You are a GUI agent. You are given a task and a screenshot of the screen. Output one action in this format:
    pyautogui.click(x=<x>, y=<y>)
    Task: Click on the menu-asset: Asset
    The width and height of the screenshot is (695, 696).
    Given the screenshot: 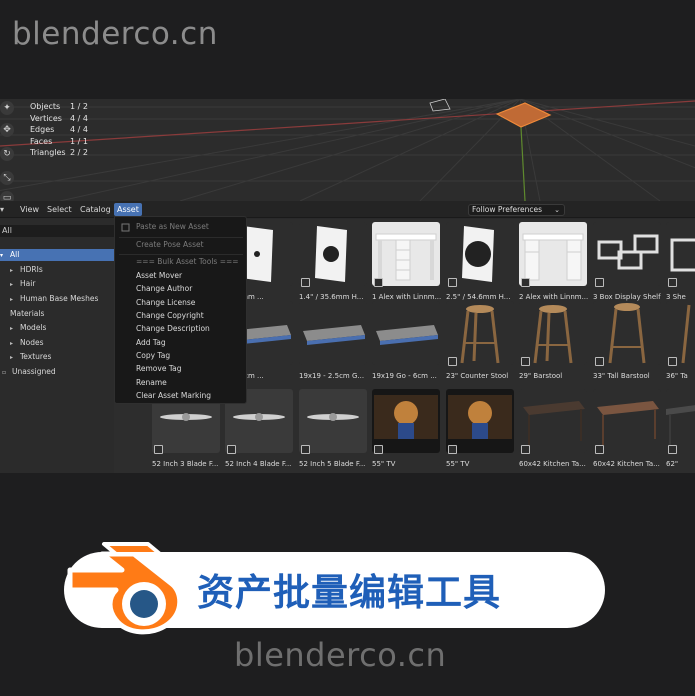 What is the action you would take?
    pyautogui.click(x=128, y=209)
    